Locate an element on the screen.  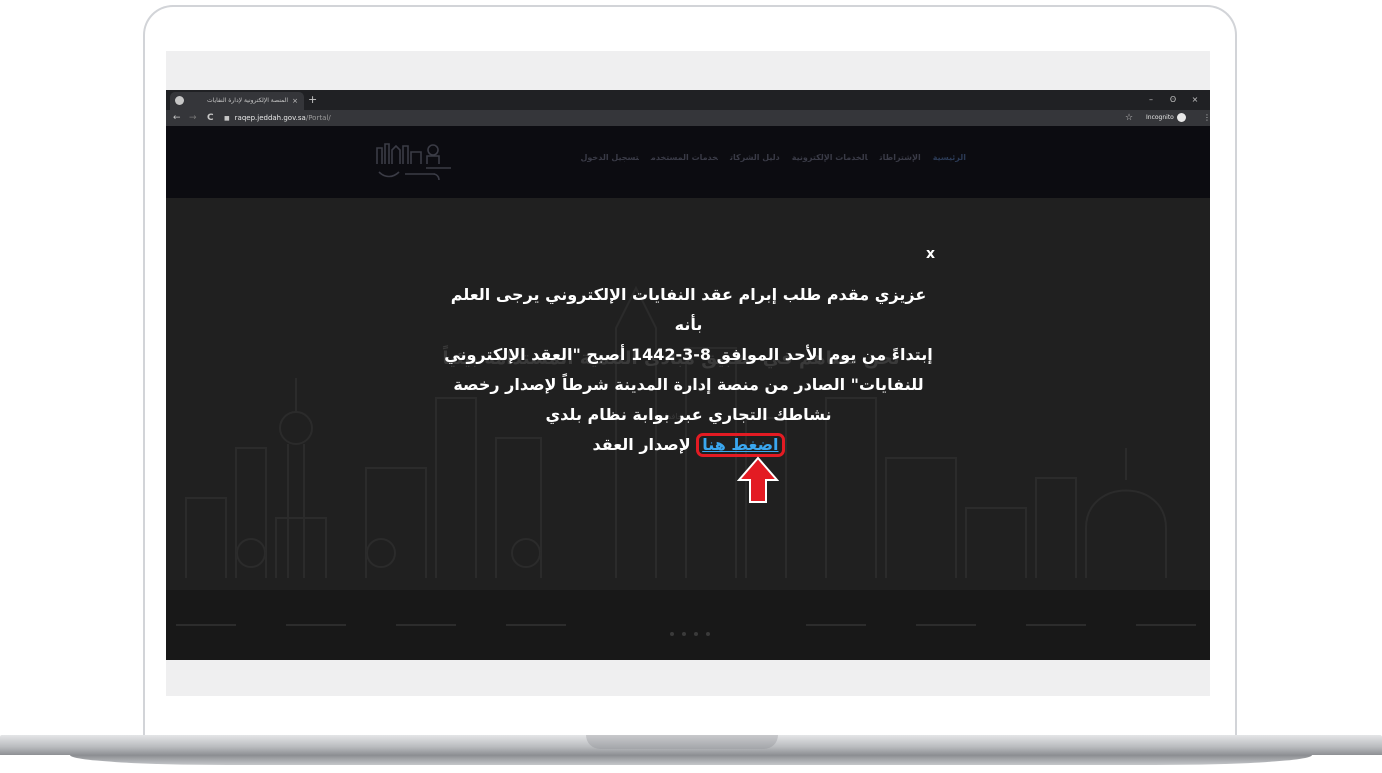
nav-requirements: الإشتراطات is located at coordinates (900, 157).